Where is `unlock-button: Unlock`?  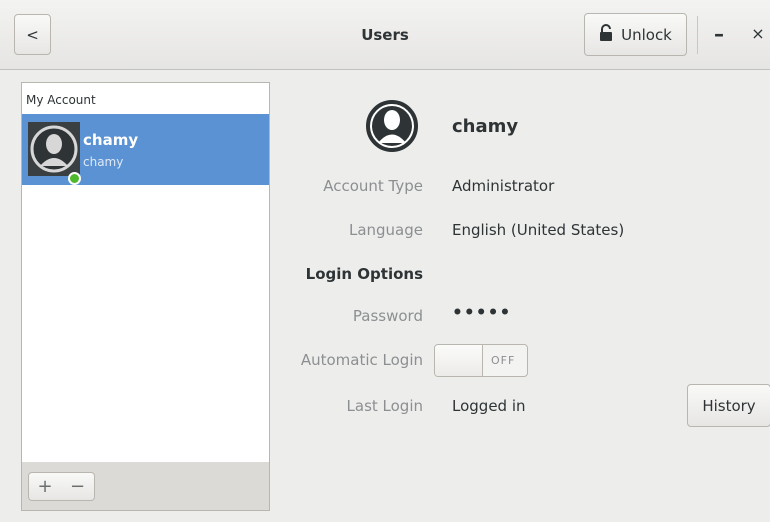 unlock-button: Unlock is located at coordinates (635, 34).